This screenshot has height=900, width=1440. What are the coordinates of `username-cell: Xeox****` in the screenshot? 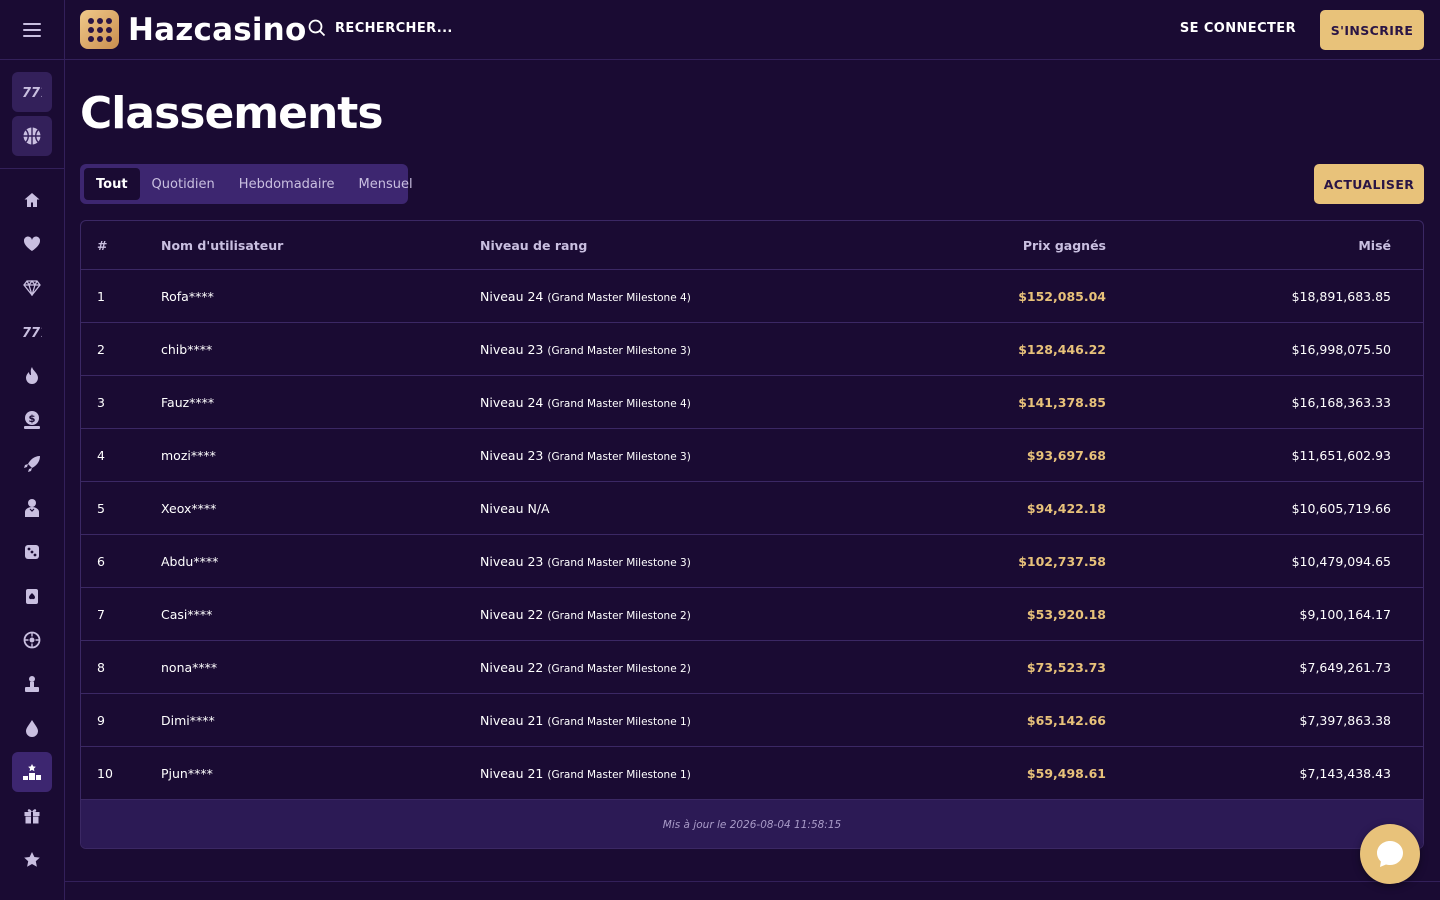 It's located at (189, 508).